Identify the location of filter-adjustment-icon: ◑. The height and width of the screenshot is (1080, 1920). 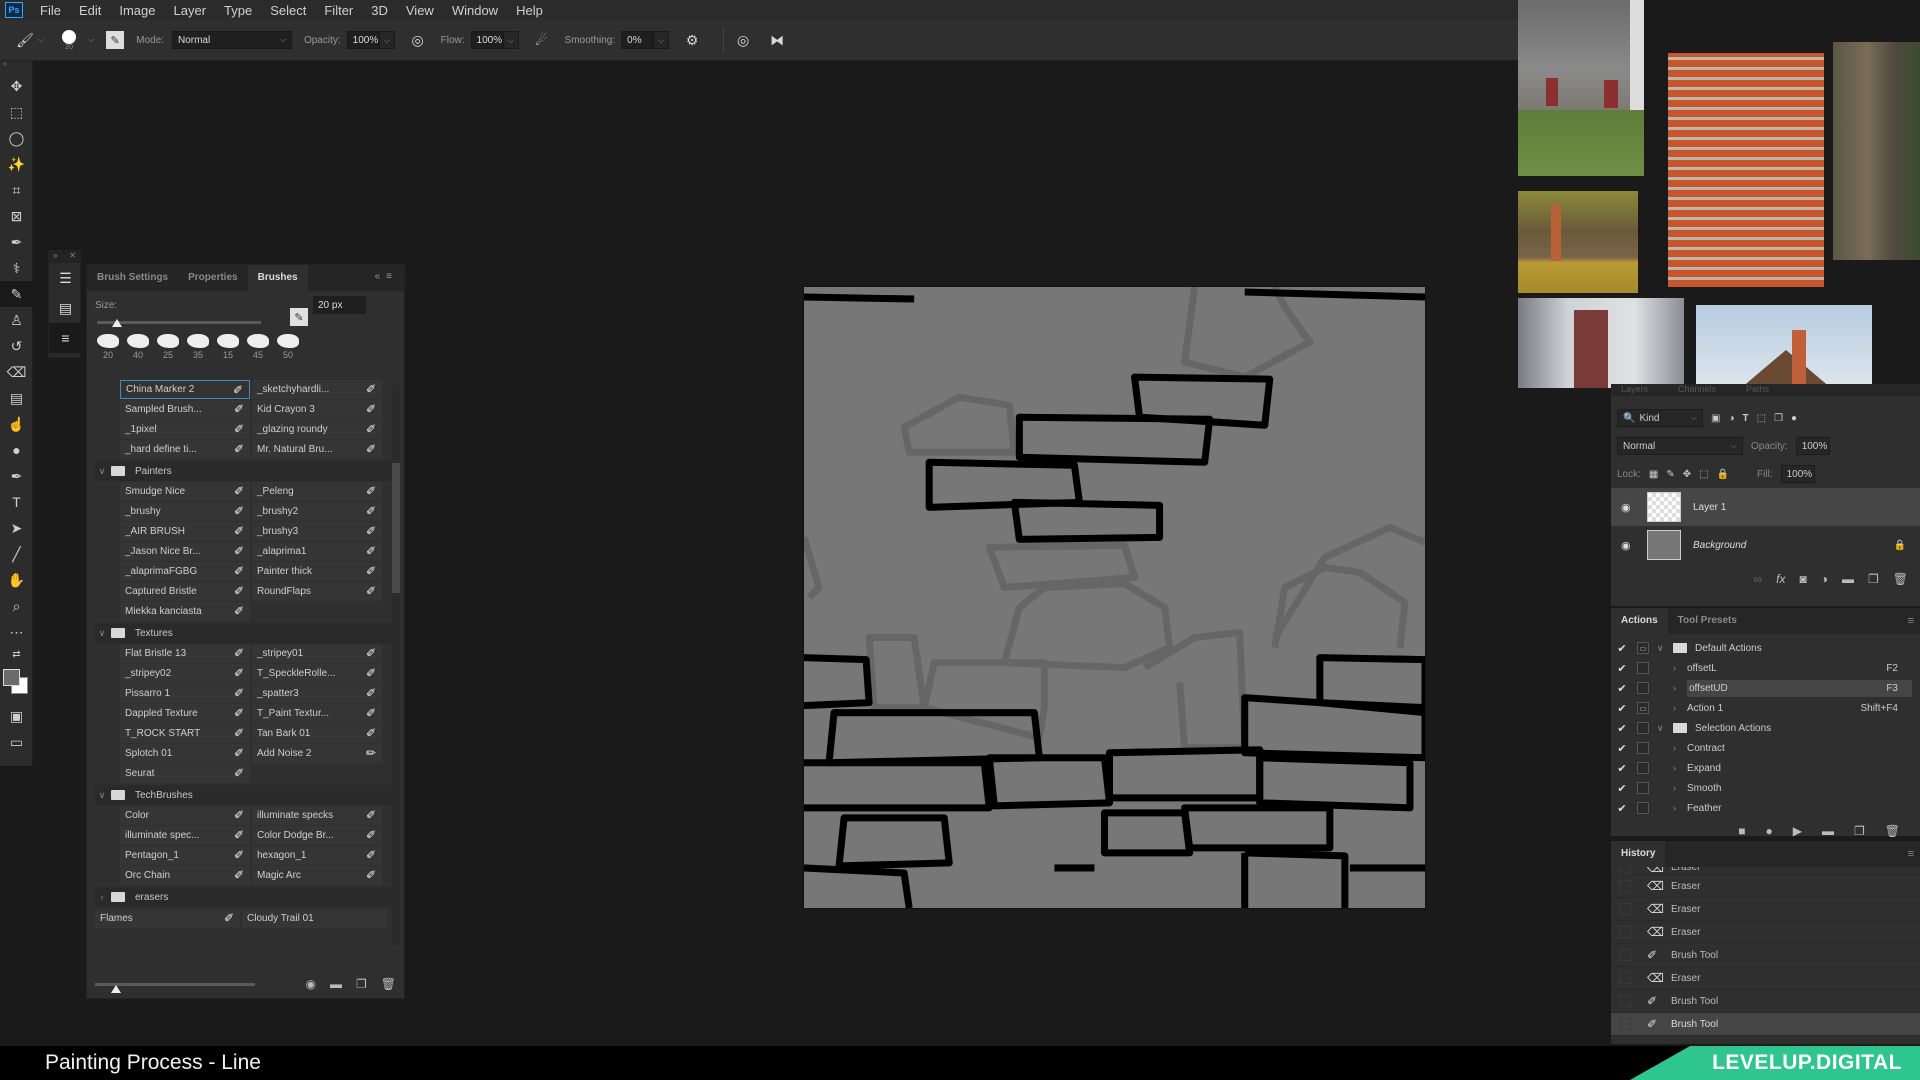
(1731, 418).